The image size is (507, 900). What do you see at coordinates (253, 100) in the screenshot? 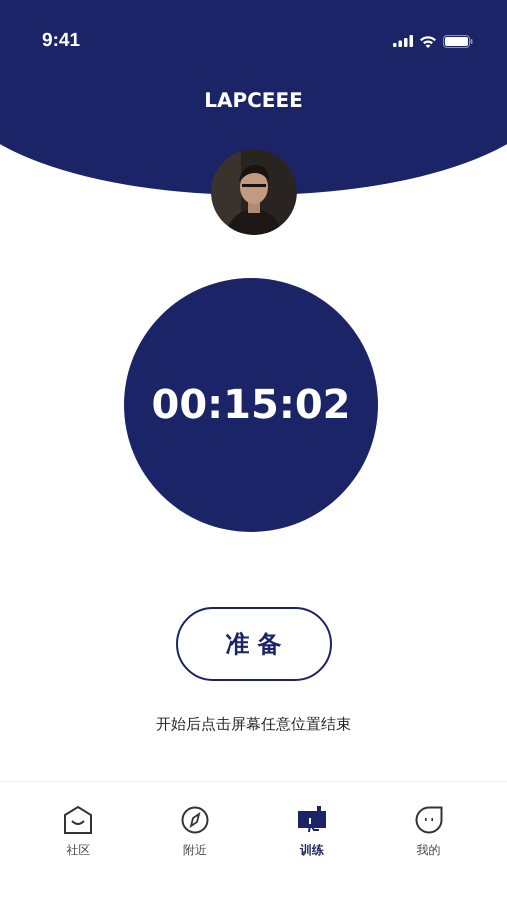
I see `user-name: LAPCEEE` at bounding box center [253, 100].